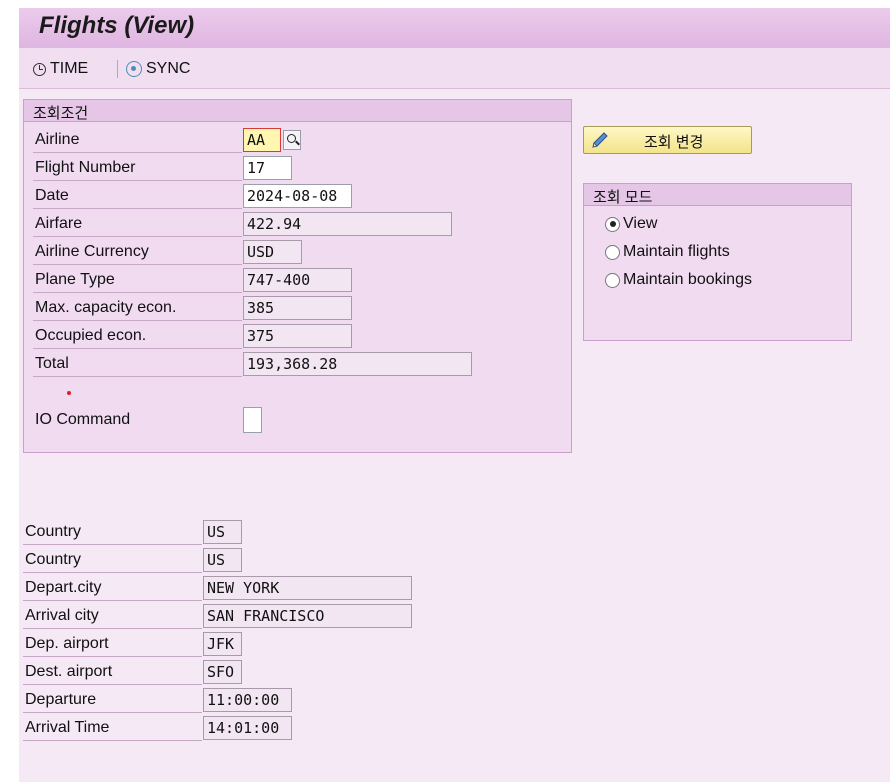 The width and height of the screenshot is (890, 782). What do you see at coordinates (717, 195) in the screenshot?
I see `mode-group-header: 조회 모드` at bounding box center [717, 195].